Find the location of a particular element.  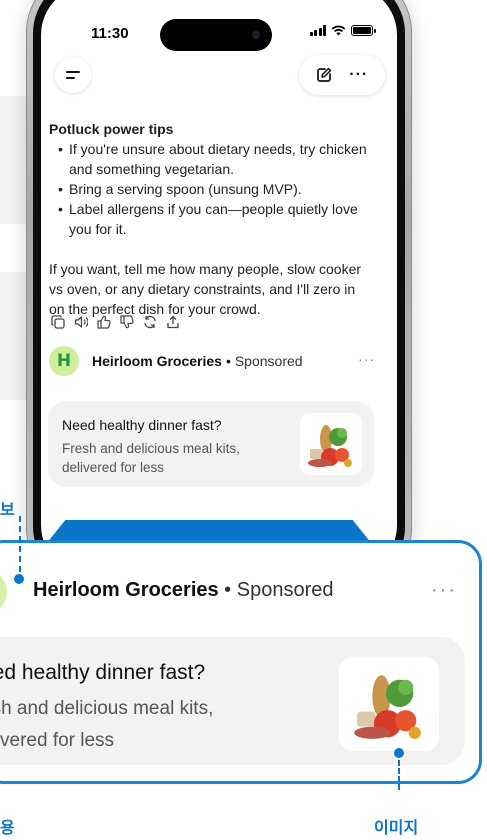

list-item: Bring a serving spoon (unsung MVP). is located at coordinates (209, 189).